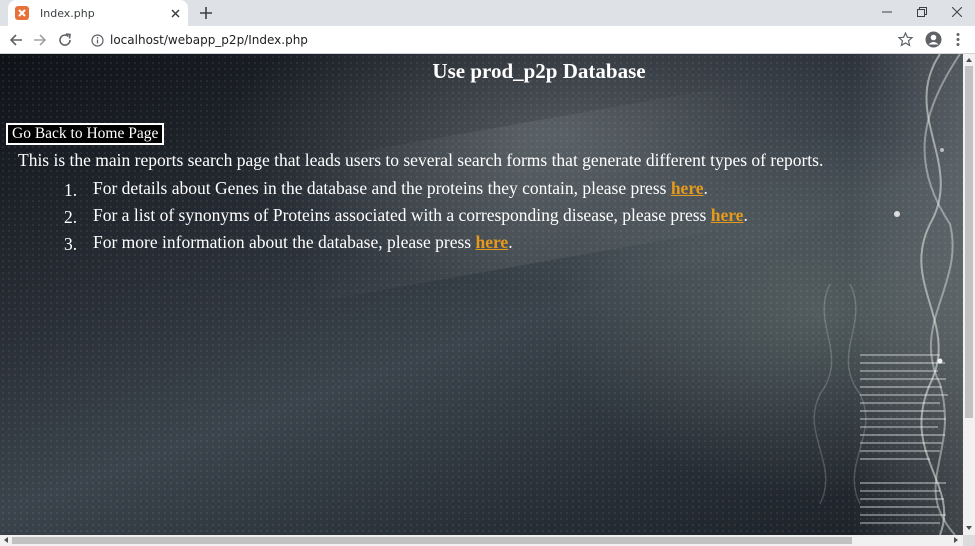 Image resolution: width=975 pixels, height=546 pixels. Describe the element at coordinates (85, 134) in the screenshot. I see `home-page-button: Go Back to Home Page` at that location.